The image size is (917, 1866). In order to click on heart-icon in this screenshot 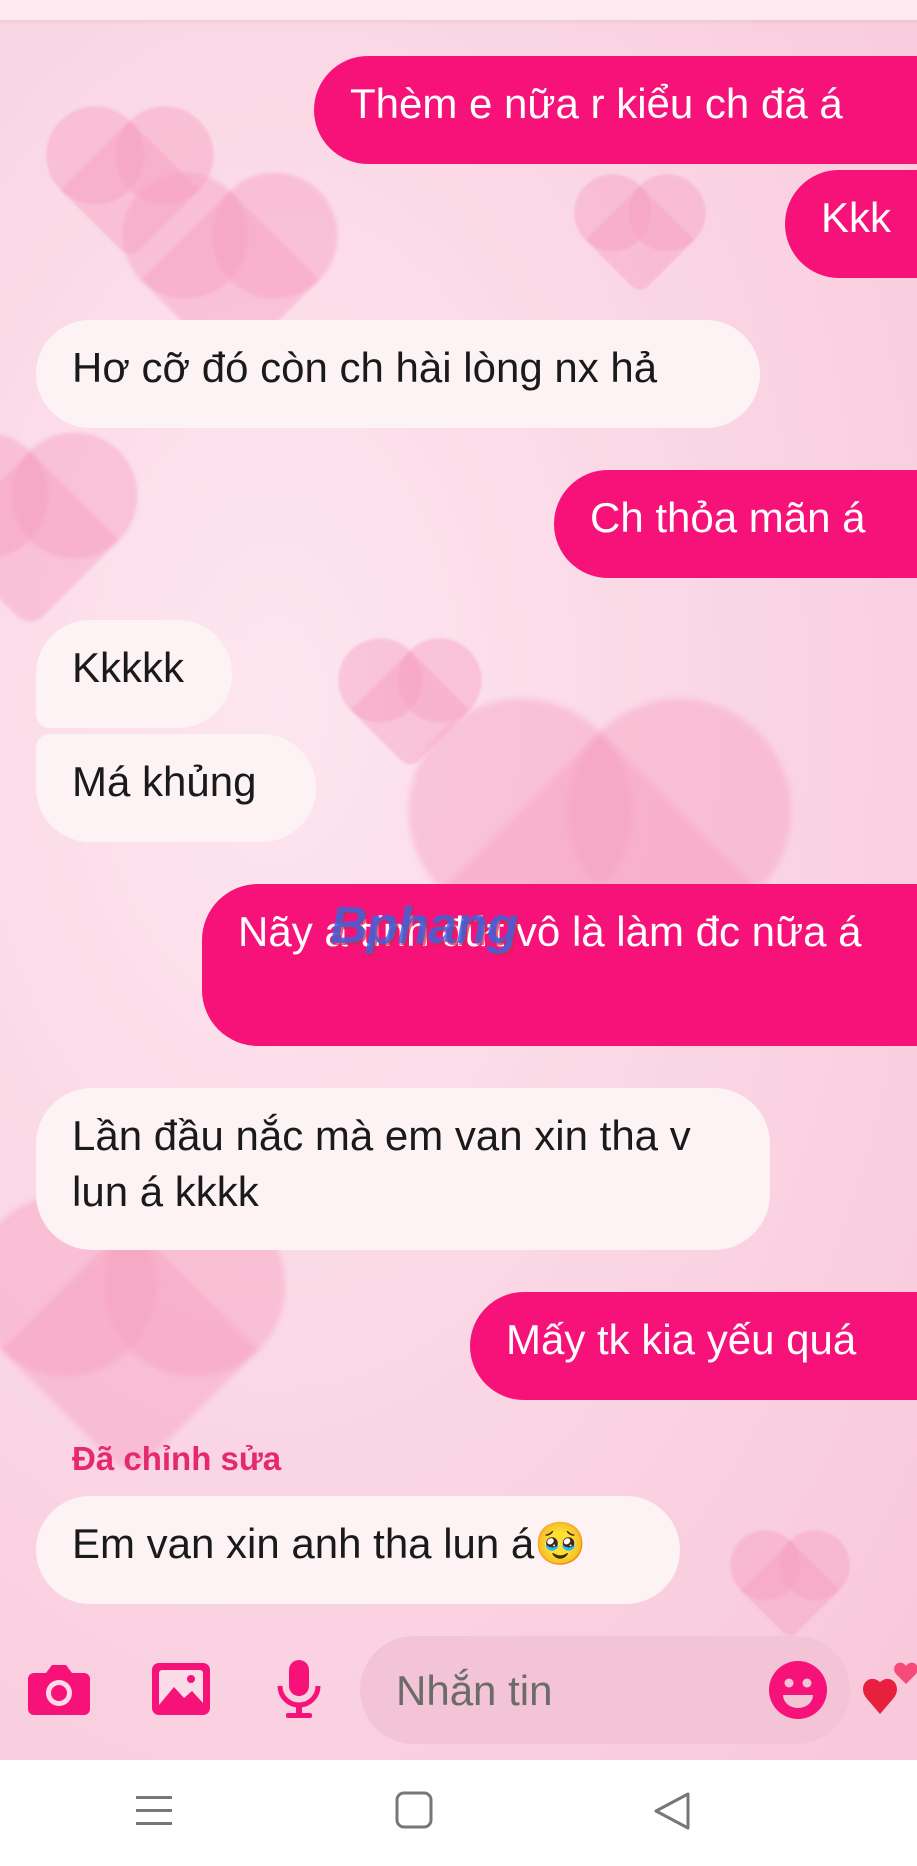, I will do `click(890, 1688)`.